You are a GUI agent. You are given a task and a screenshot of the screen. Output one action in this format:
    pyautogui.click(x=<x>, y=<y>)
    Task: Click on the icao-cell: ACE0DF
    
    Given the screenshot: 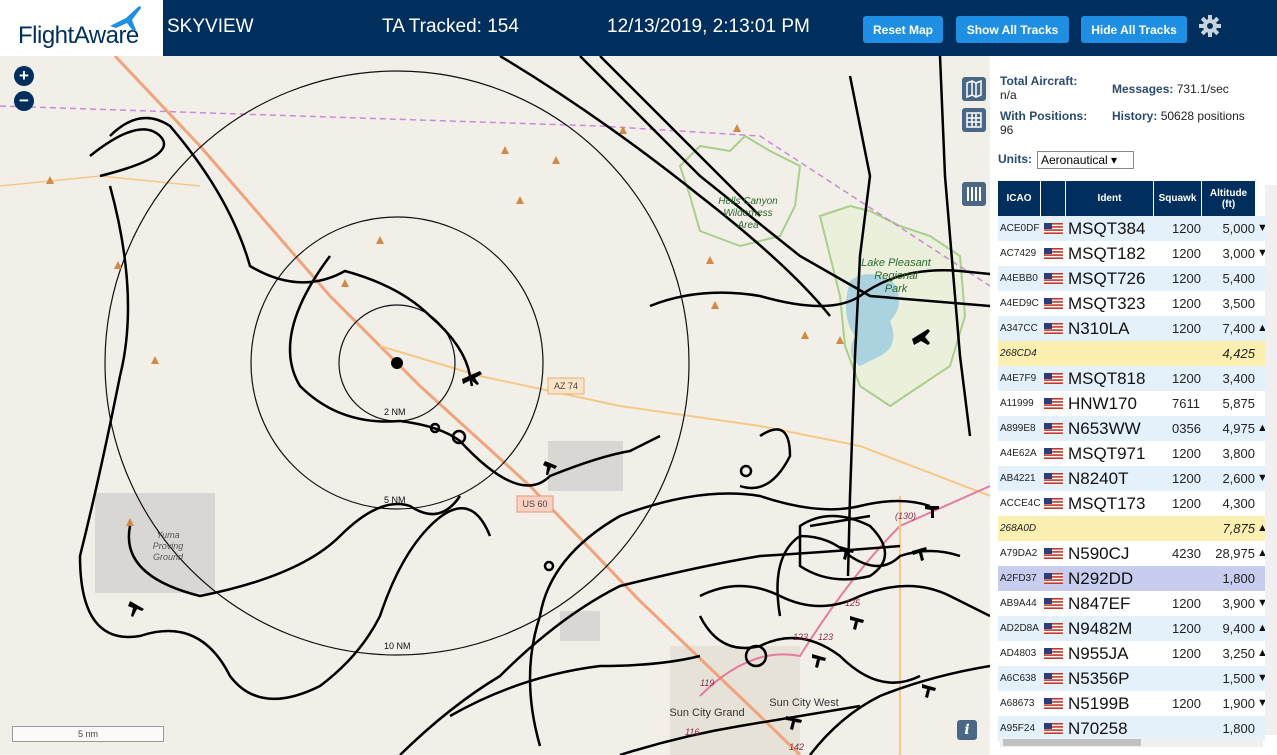 What is the action you would take?
    pyautogui.click(x=1020, y=228)
    